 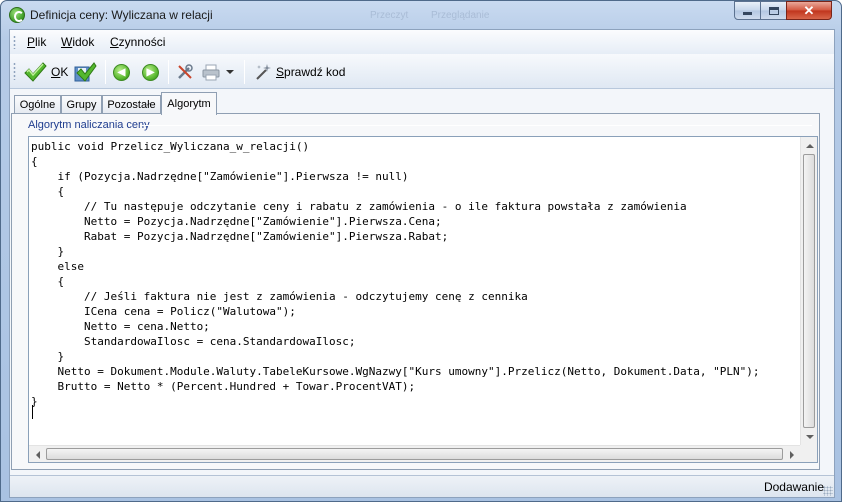 I want to click on maximize-button, so click(x=773, y=10).